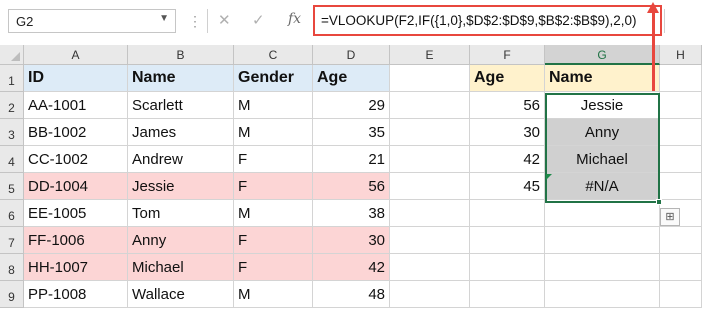 The height and width of the screenshot is (318, 702). Describe the element at coordinates (12, 267) in the screenshot. I see `row-header-8: 8` at that location.